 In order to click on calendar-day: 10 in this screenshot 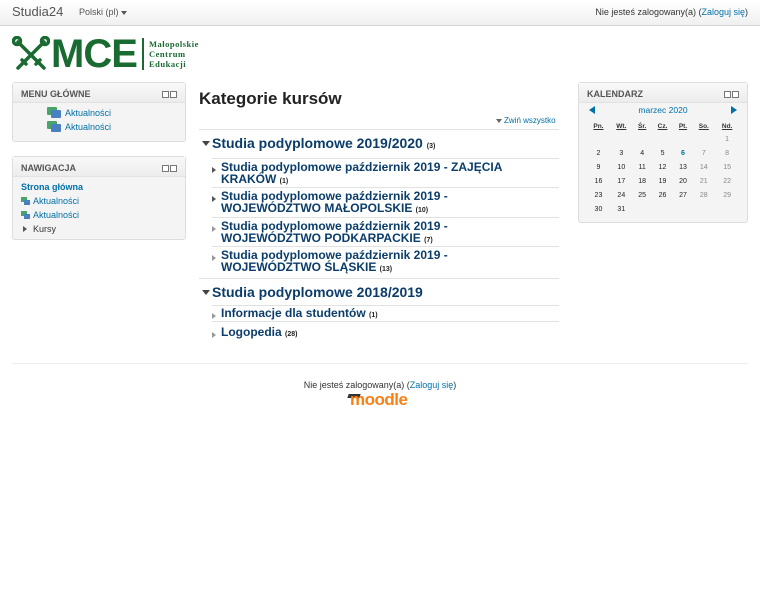, I will do `click(621, 167)`.